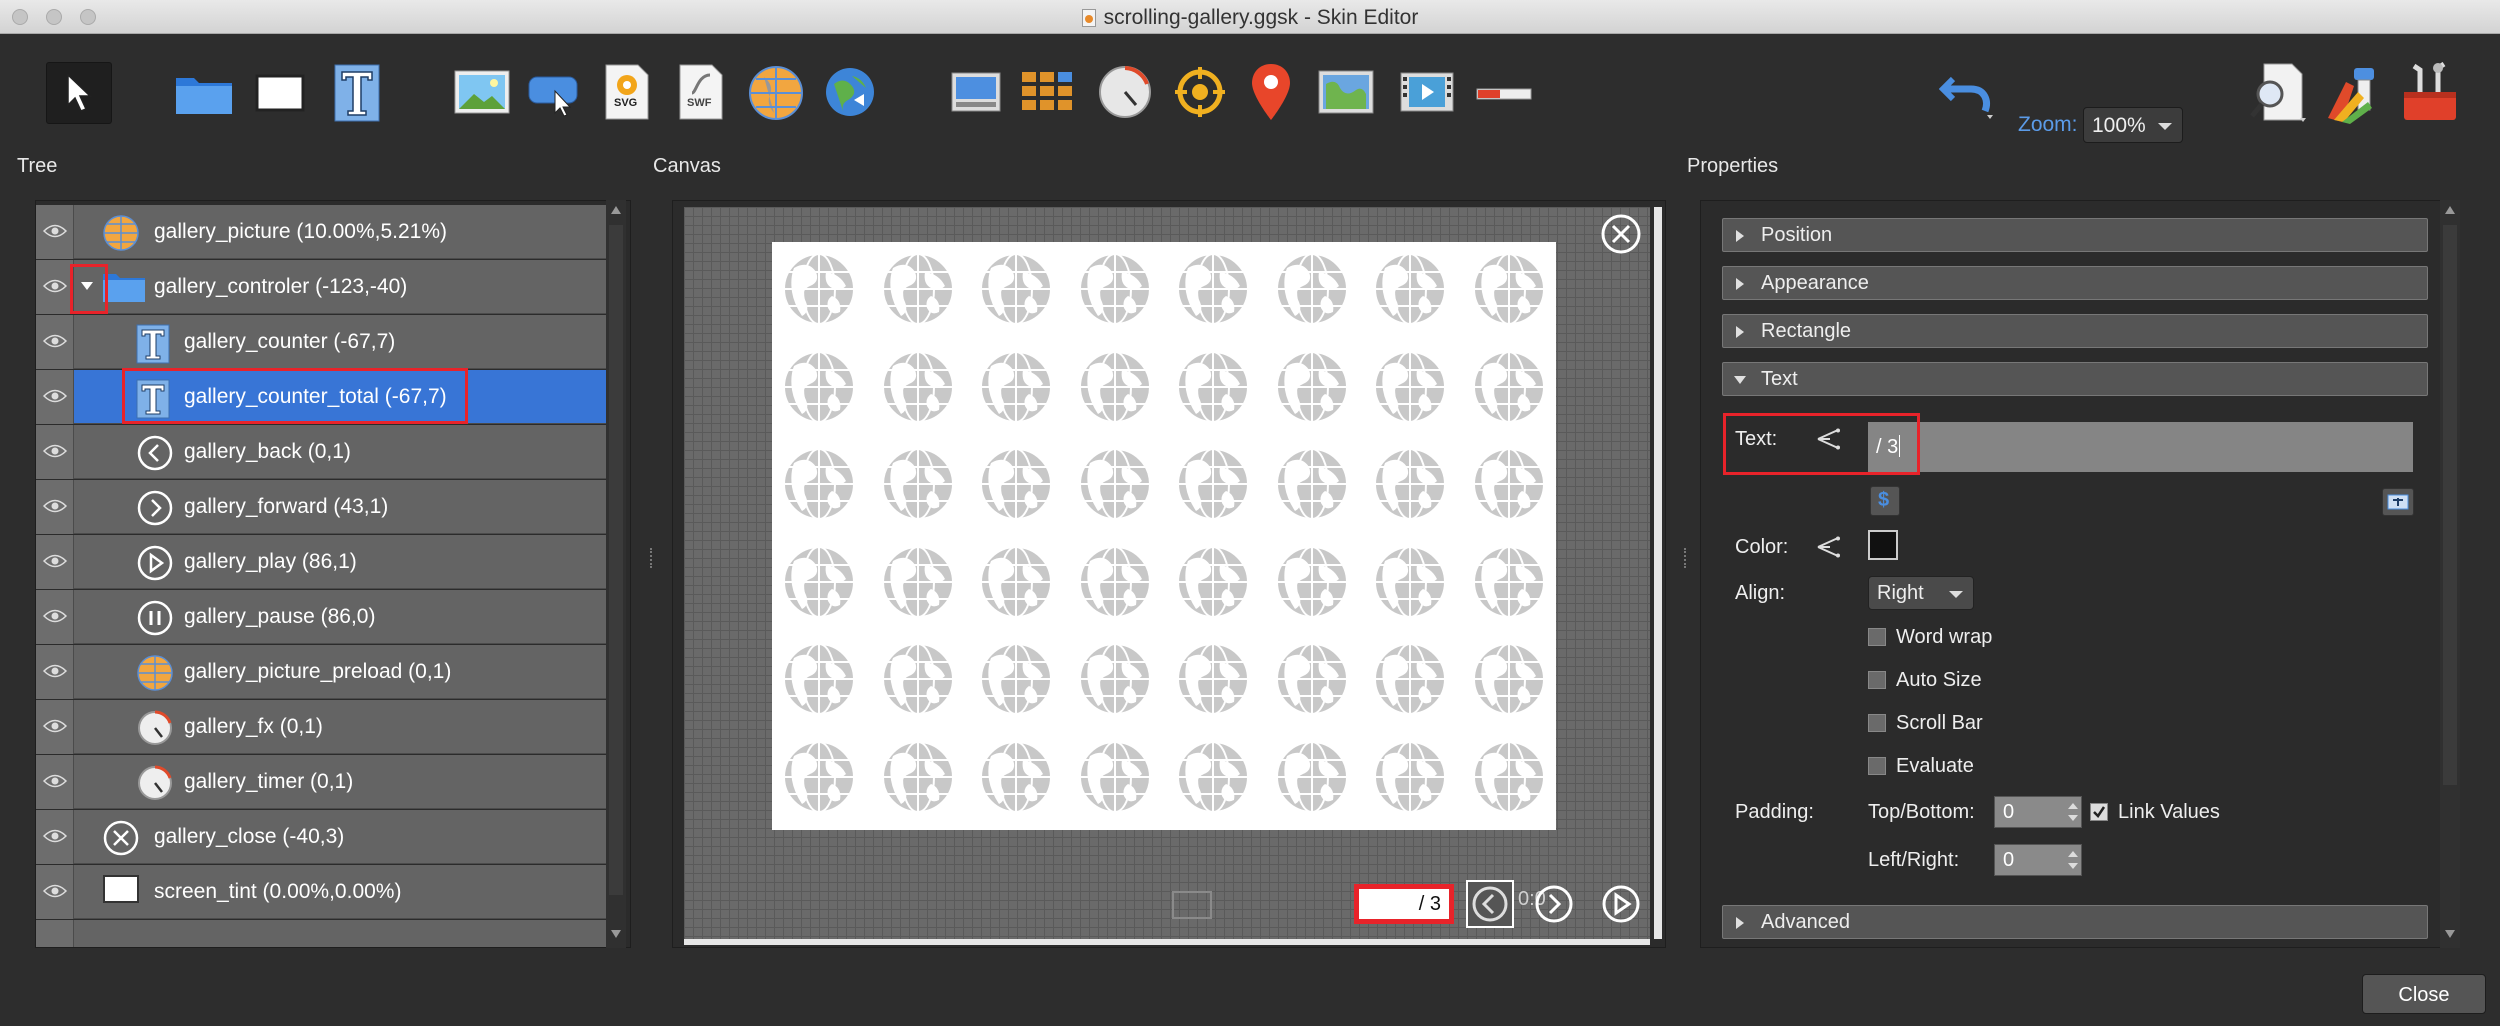 Image resolution: width=2500 pixels, height=1026 pixels. What do you see at coordinates (2075, 283) in the screenshot?
I see `section-appearance: Appearance` at bounding box center [2075, 283].